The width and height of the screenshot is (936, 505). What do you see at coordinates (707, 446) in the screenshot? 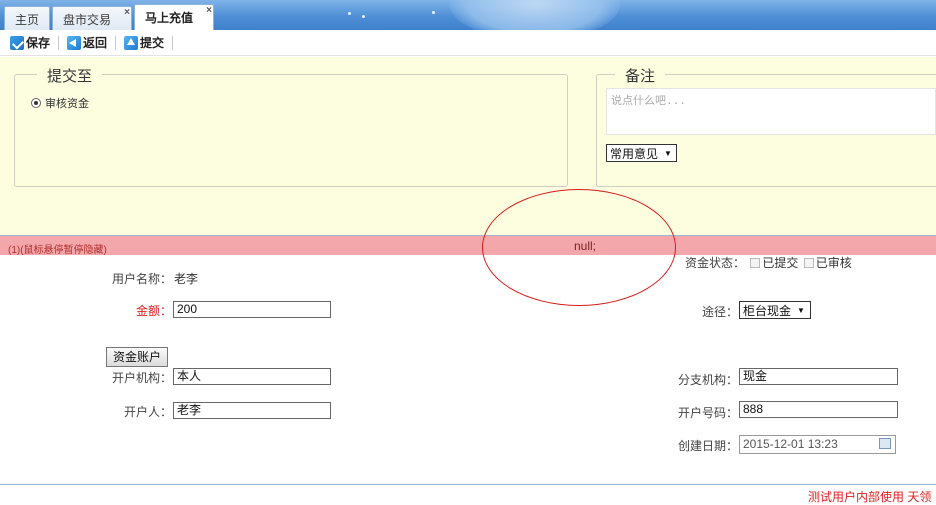
I see `created-date-label: 创建日期：` at bounding box center [707, 446].